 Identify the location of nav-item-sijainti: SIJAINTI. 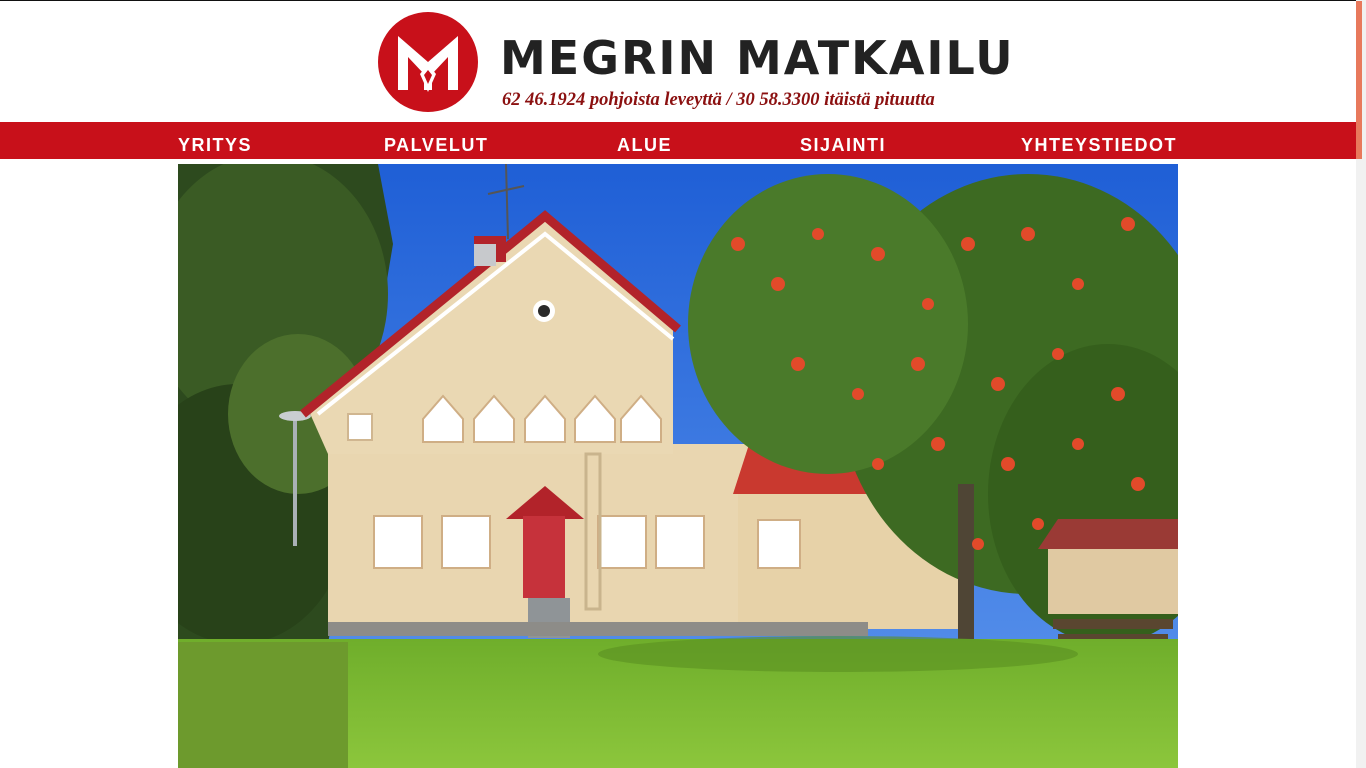
(843, 145).